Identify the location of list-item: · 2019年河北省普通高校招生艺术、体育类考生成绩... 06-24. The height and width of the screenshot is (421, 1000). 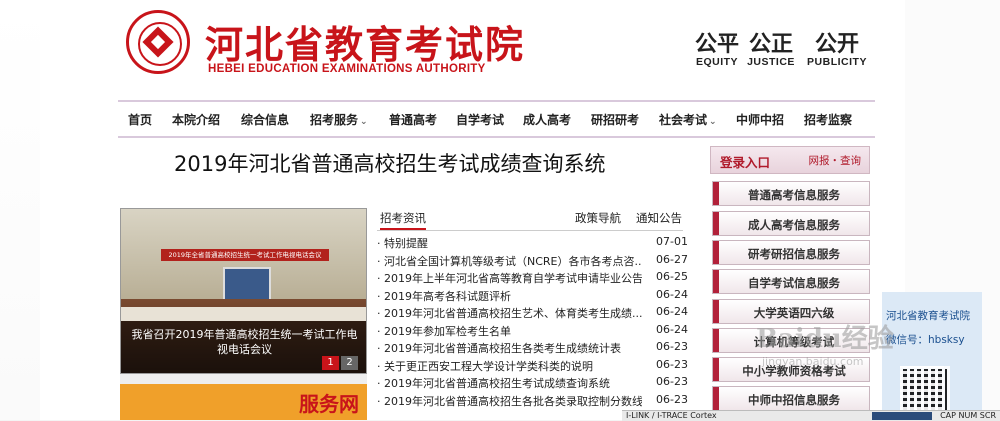
(532, 314).